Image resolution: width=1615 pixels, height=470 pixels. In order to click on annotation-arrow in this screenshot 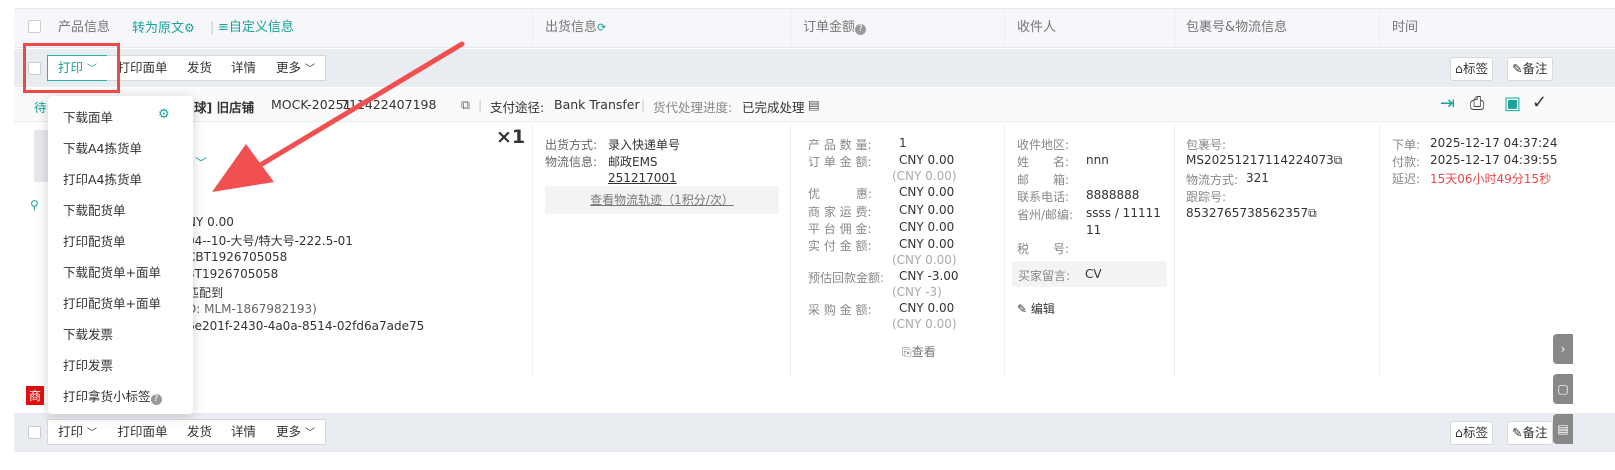, I will do `click(338, 116)`.